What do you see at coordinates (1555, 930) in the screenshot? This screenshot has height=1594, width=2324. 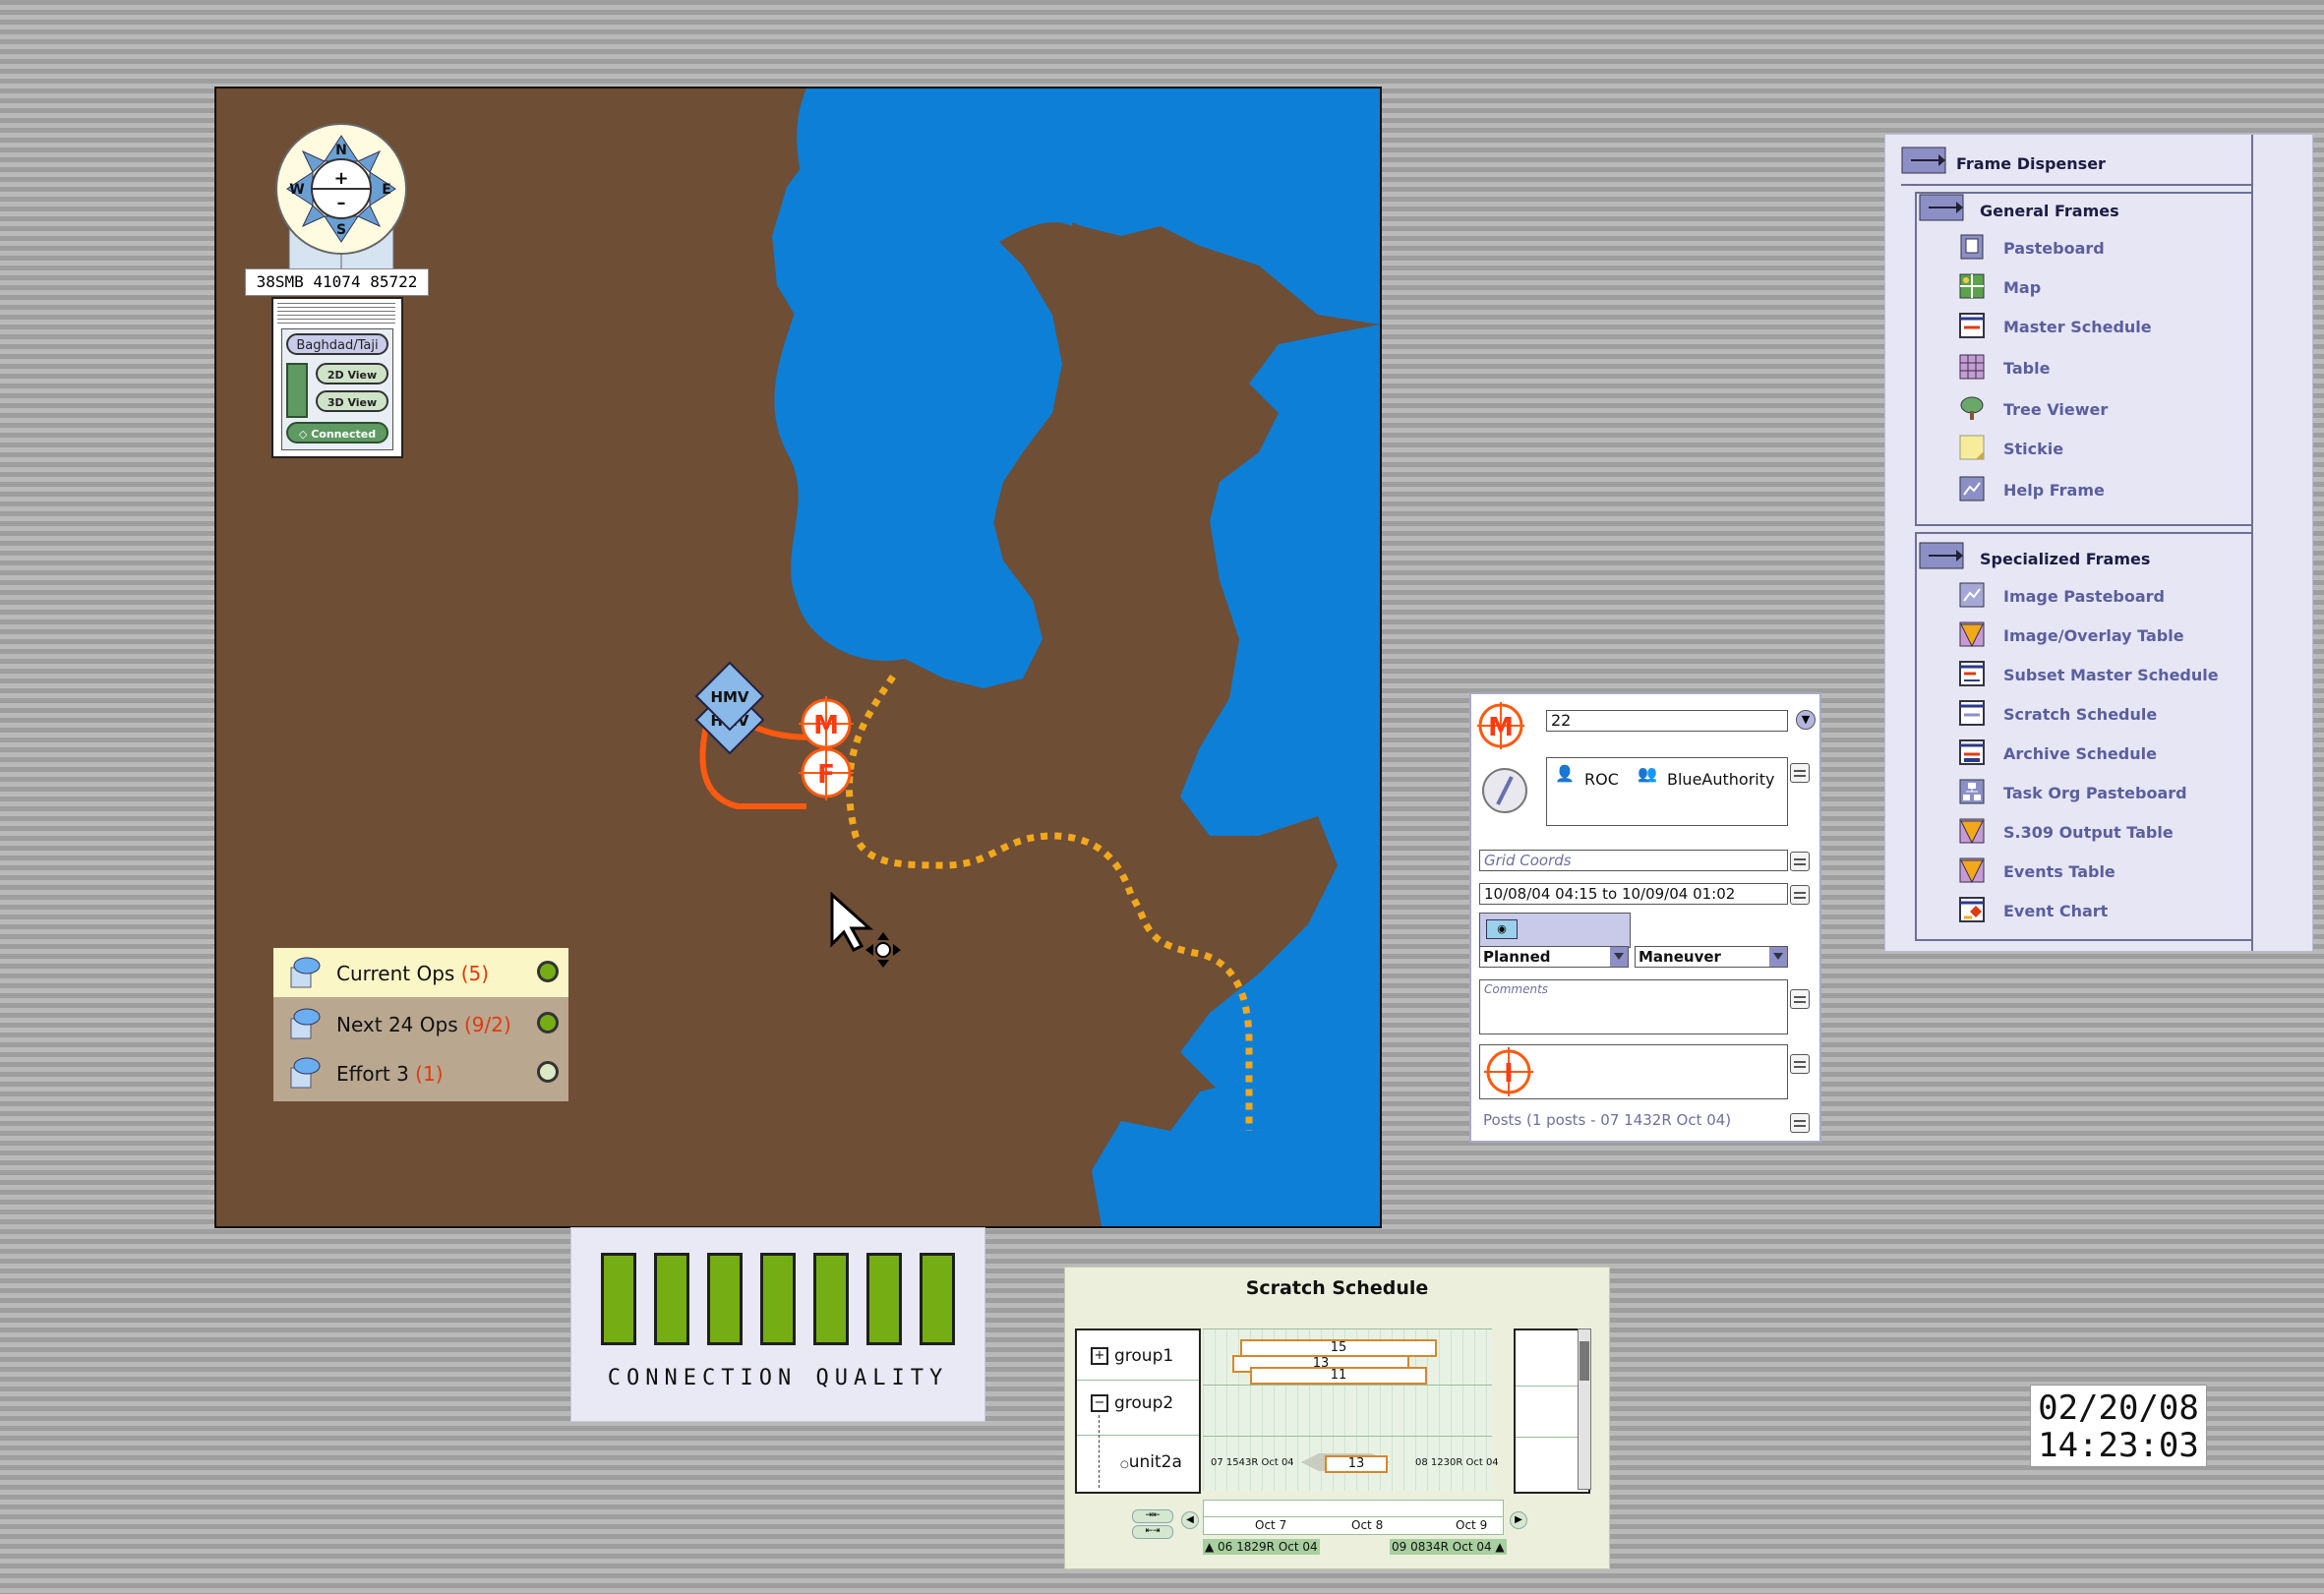 I see `status-tab: ◉` at bounding box center [1555, 930].